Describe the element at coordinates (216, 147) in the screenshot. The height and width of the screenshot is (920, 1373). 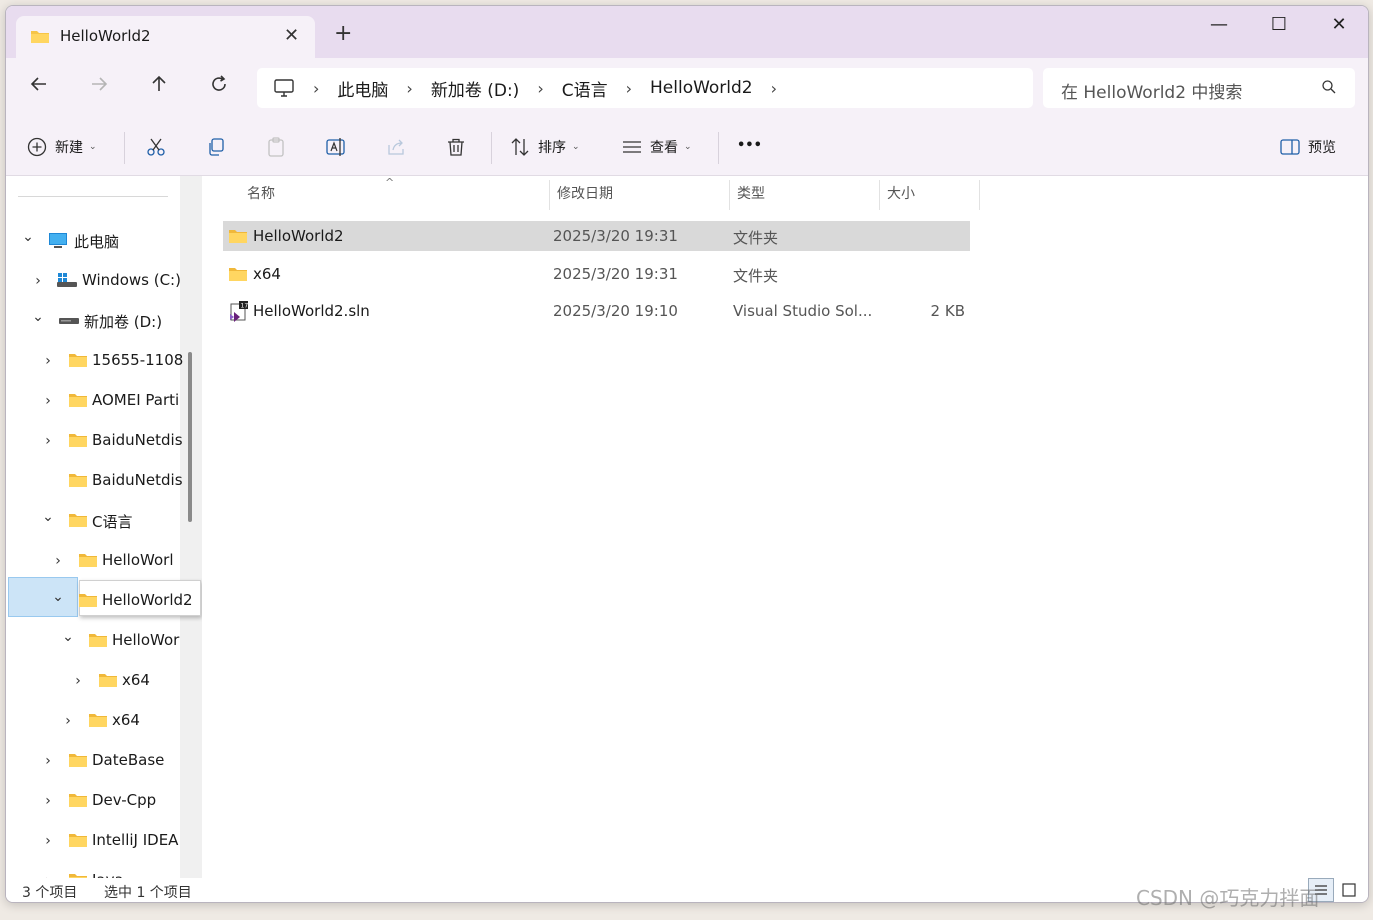
I see `copy-button` at that location.